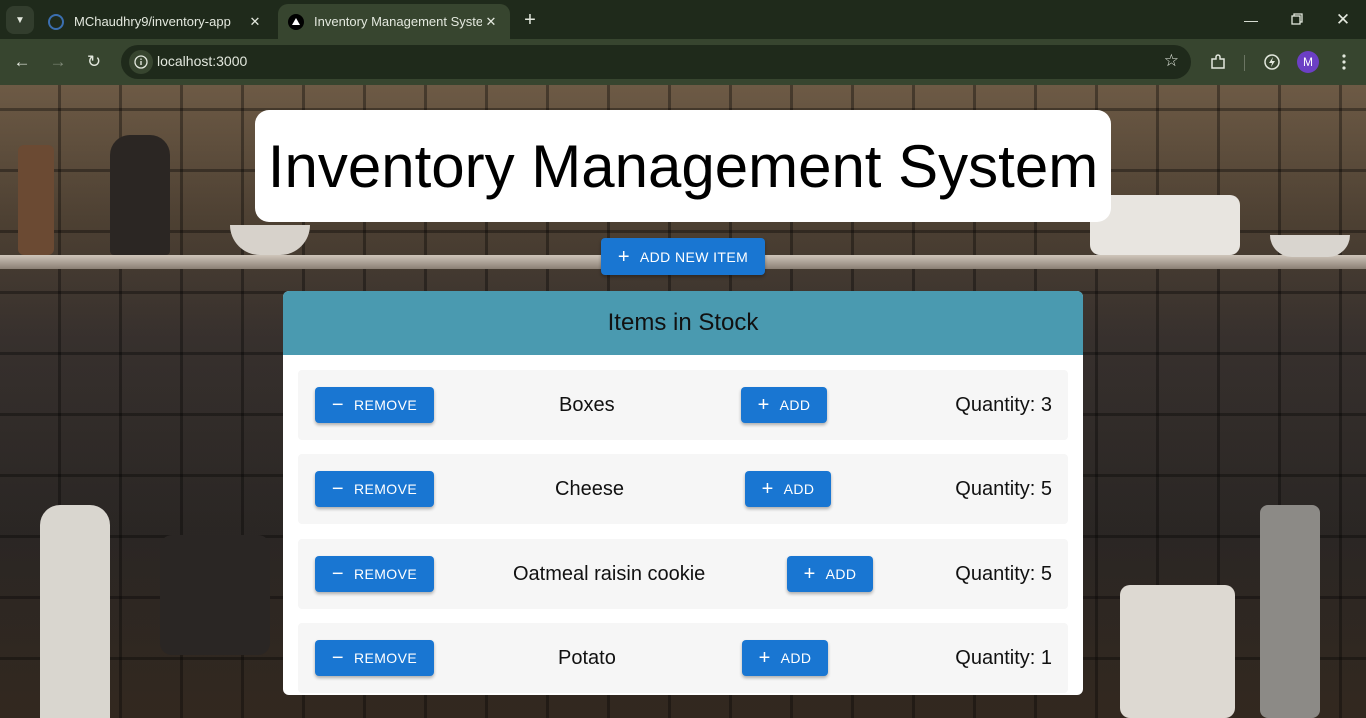 This screenshot has width=1366, height=718. Describe the element at coordinates (141, 62) in the screenshot. I see `site-info-icon` at that location.